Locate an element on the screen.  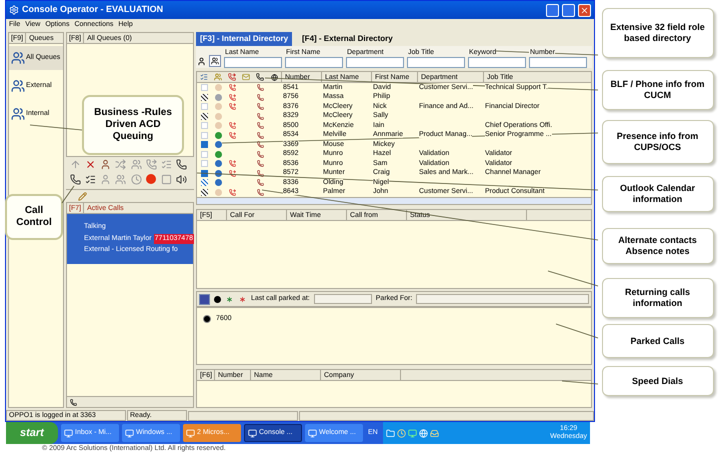
callout: BLF / Phone info from CUCM is located at coordinates (658, 90).